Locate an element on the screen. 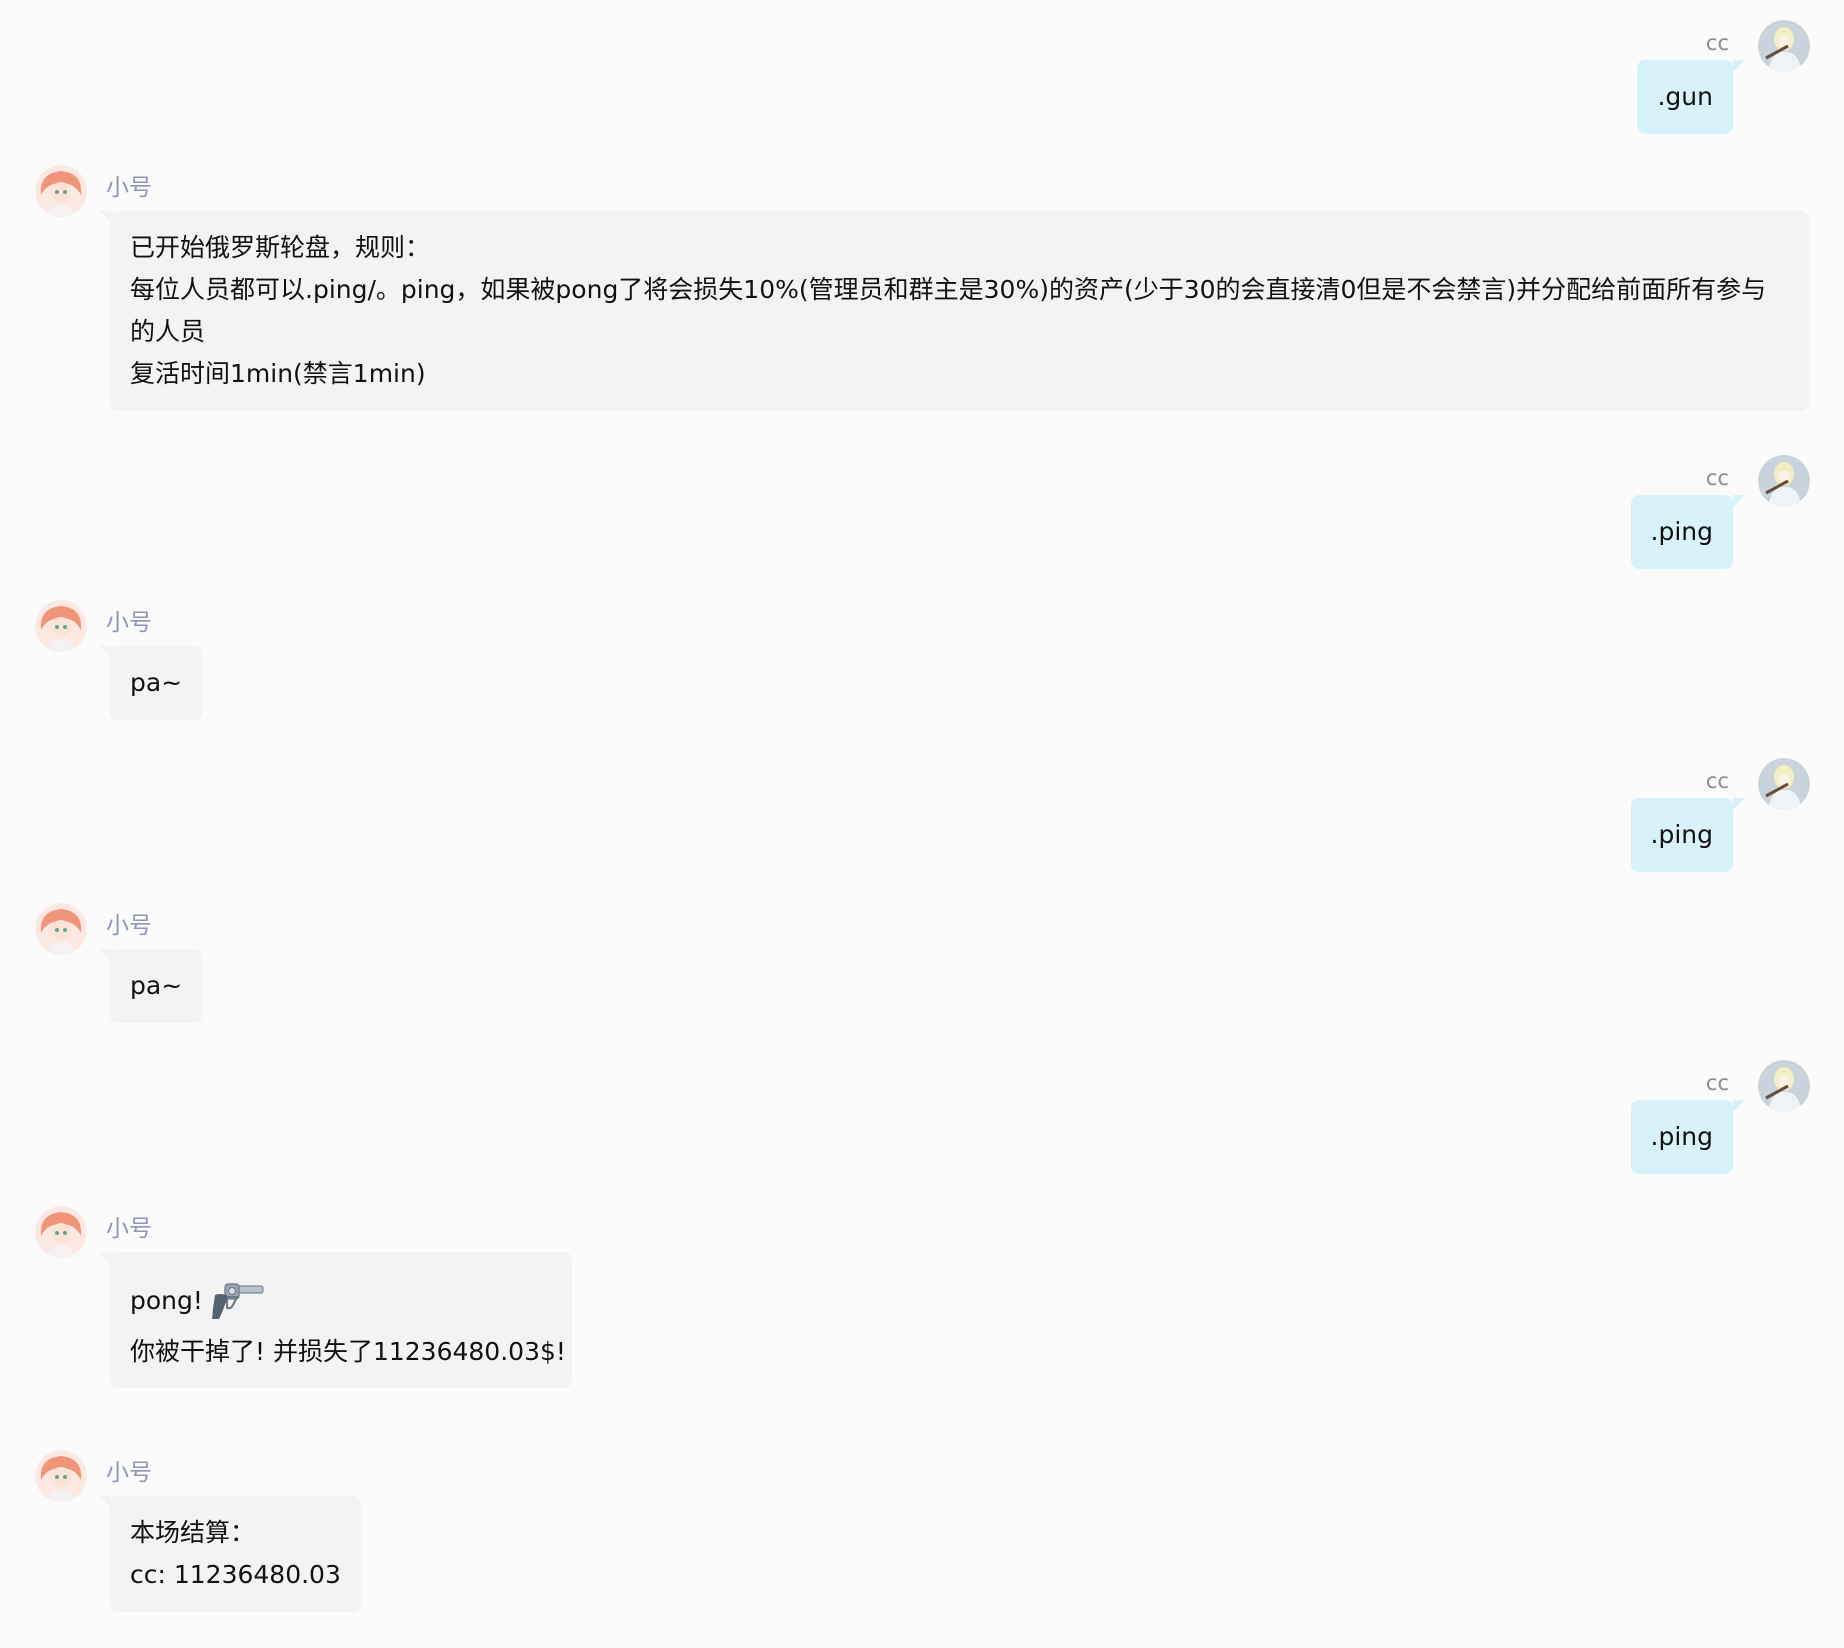 Image resolution: width=1844 pixels, height=1648 pixels. pong-line: pong! is located at coordinates (341, 1301).